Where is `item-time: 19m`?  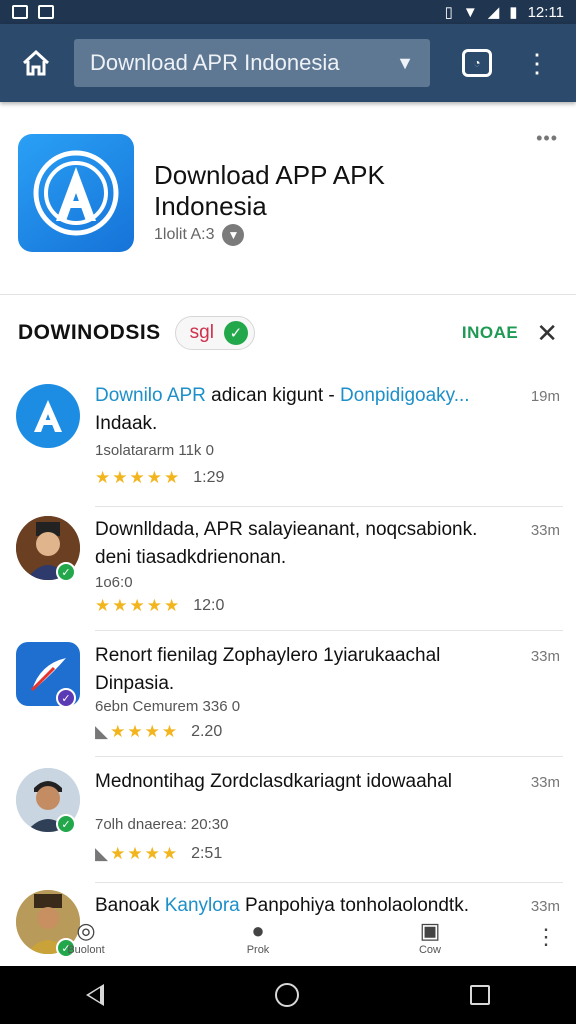
item-time: 19m is located at coordinates (545, 396).